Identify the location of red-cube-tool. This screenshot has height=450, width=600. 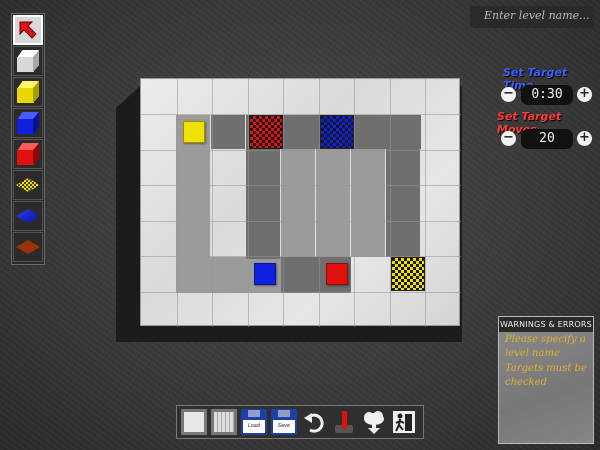
(28, 154).